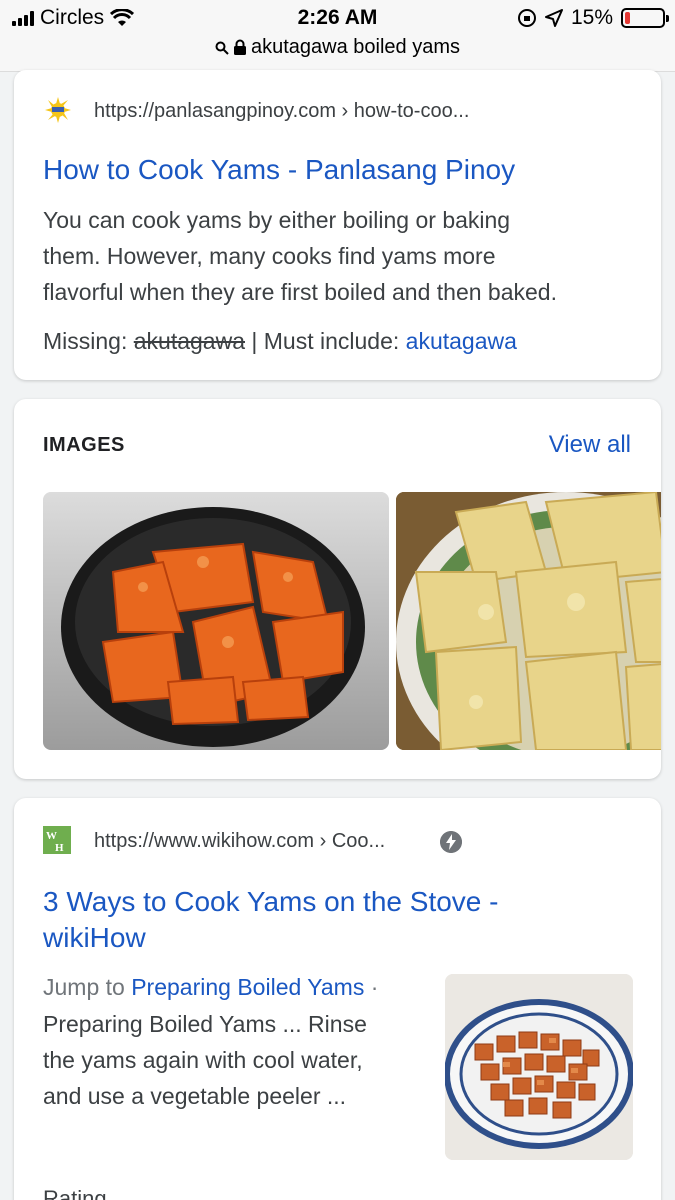  Describe the element at coordinates (84, 987) in the screenshot. I see `jump-label: Jump to` at that location.